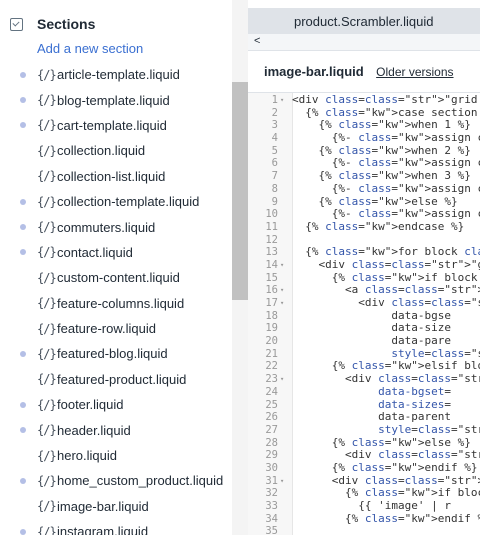 This screenshot has height=535, width=480. Describe the element at coordinates (274, 163) in the screenshot. I see `line-number: 6` at that location.